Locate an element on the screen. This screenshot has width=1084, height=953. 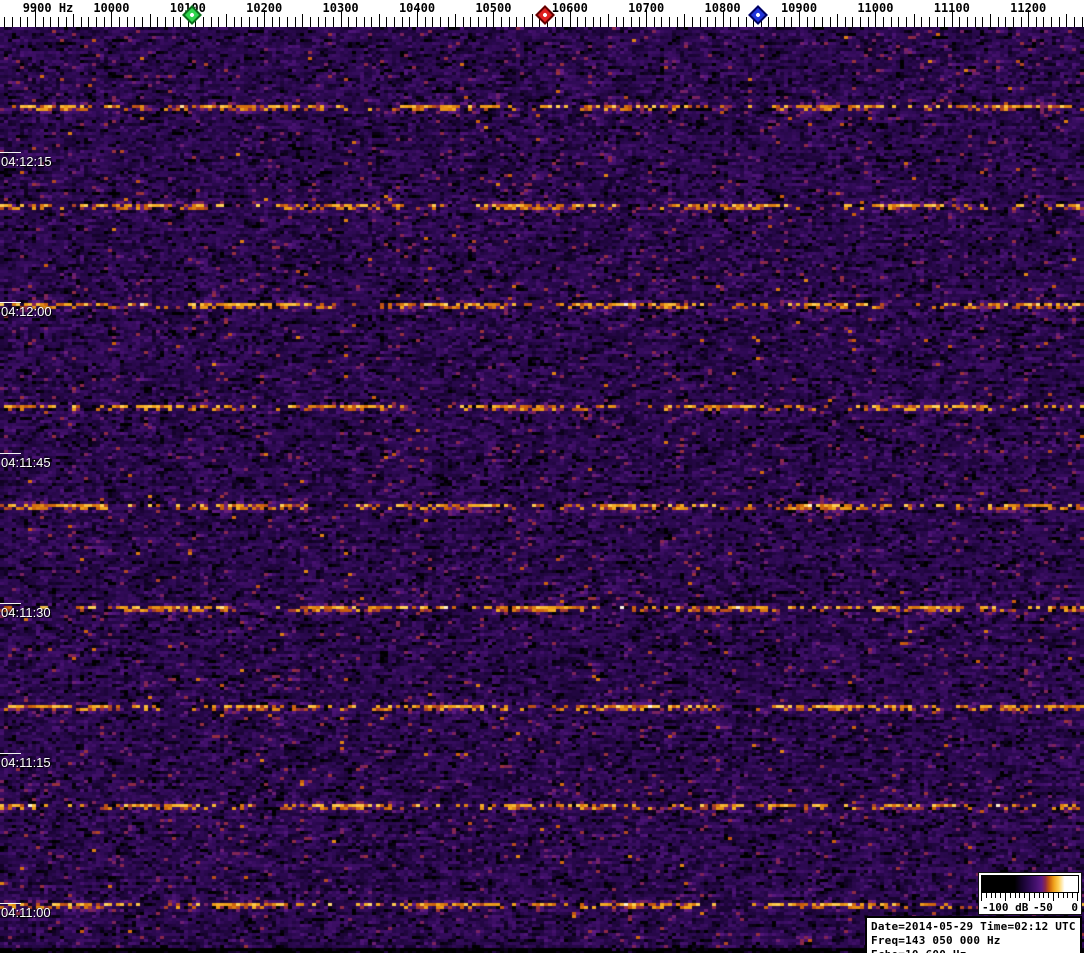
freq-label: 10800 is located at coordinates (722, 8).